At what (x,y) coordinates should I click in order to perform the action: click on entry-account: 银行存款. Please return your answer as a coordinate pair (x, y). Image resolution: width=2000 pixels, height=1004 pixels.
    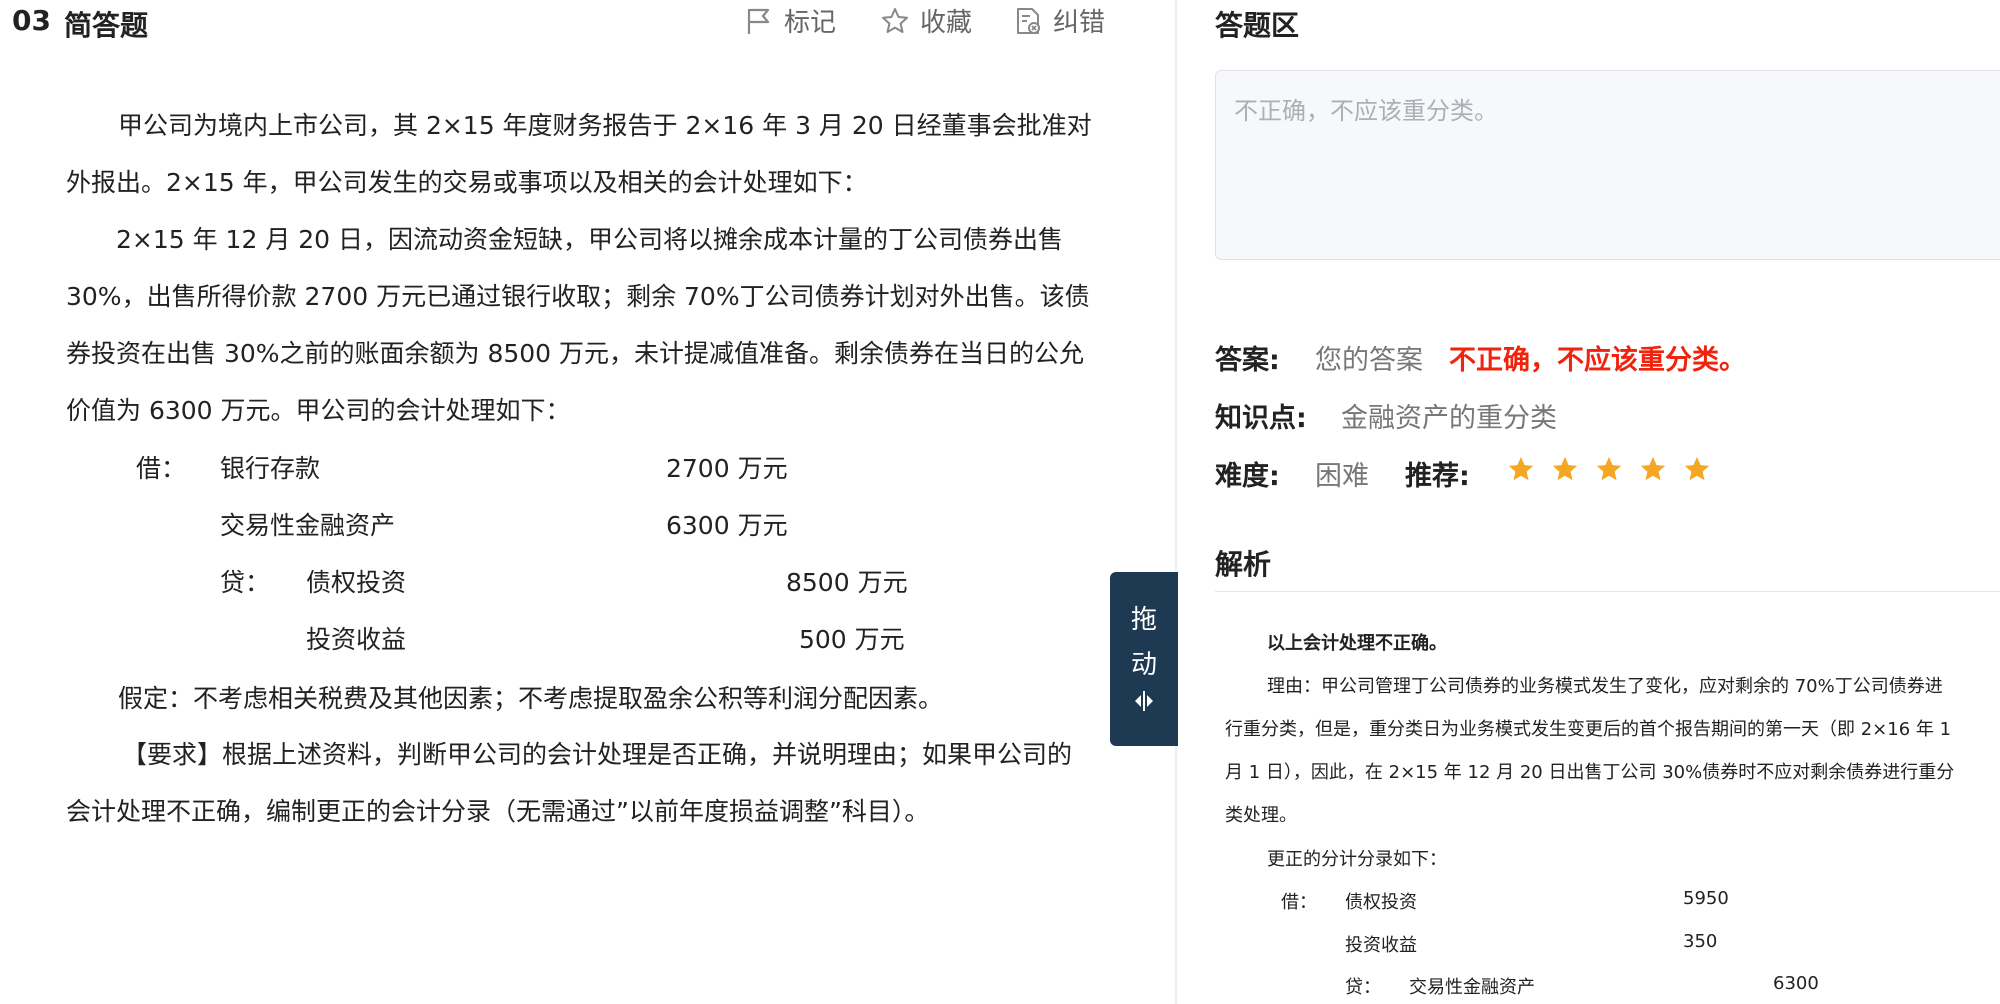
    Looking at the image, I should click on (270, 468).